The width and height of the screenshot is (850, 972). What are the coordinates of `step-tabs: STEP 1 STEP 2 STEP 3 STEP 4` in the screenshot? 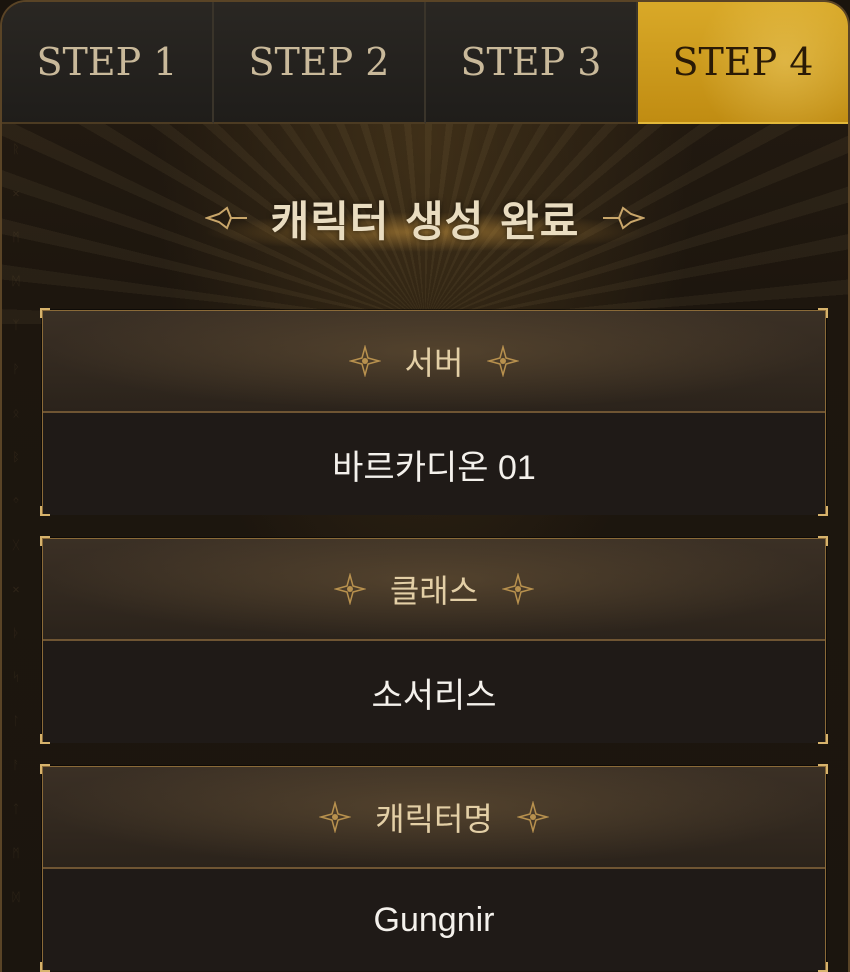 It's located at (425, 63).